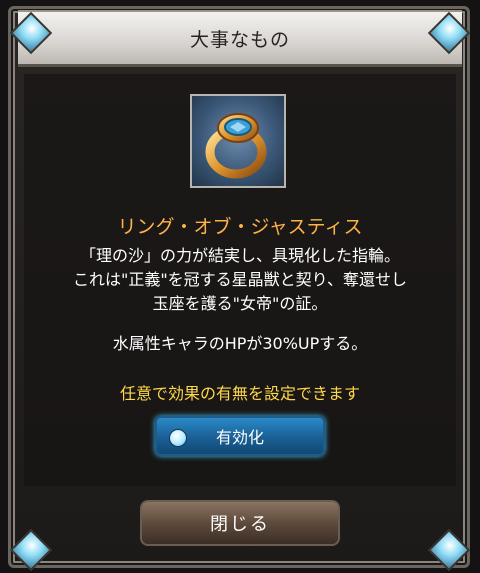 The image size is (480, 573). What do you see at coordinates (178, 438) in the screenshot?
I see `toggle-indicator-icon` at bounding box center [178, 438].